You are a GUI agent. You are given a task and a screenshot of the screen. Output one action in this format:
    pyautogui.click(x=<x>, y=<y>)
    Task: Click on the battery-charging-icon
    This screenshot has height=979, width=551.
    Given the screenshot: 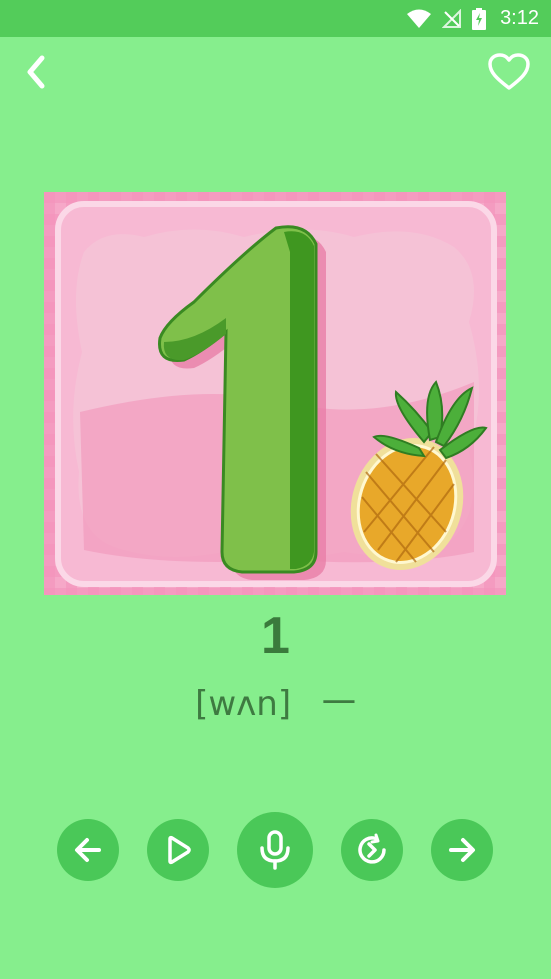 What is the action you would take?
    pyautogui.click(x=479, y=18)
    